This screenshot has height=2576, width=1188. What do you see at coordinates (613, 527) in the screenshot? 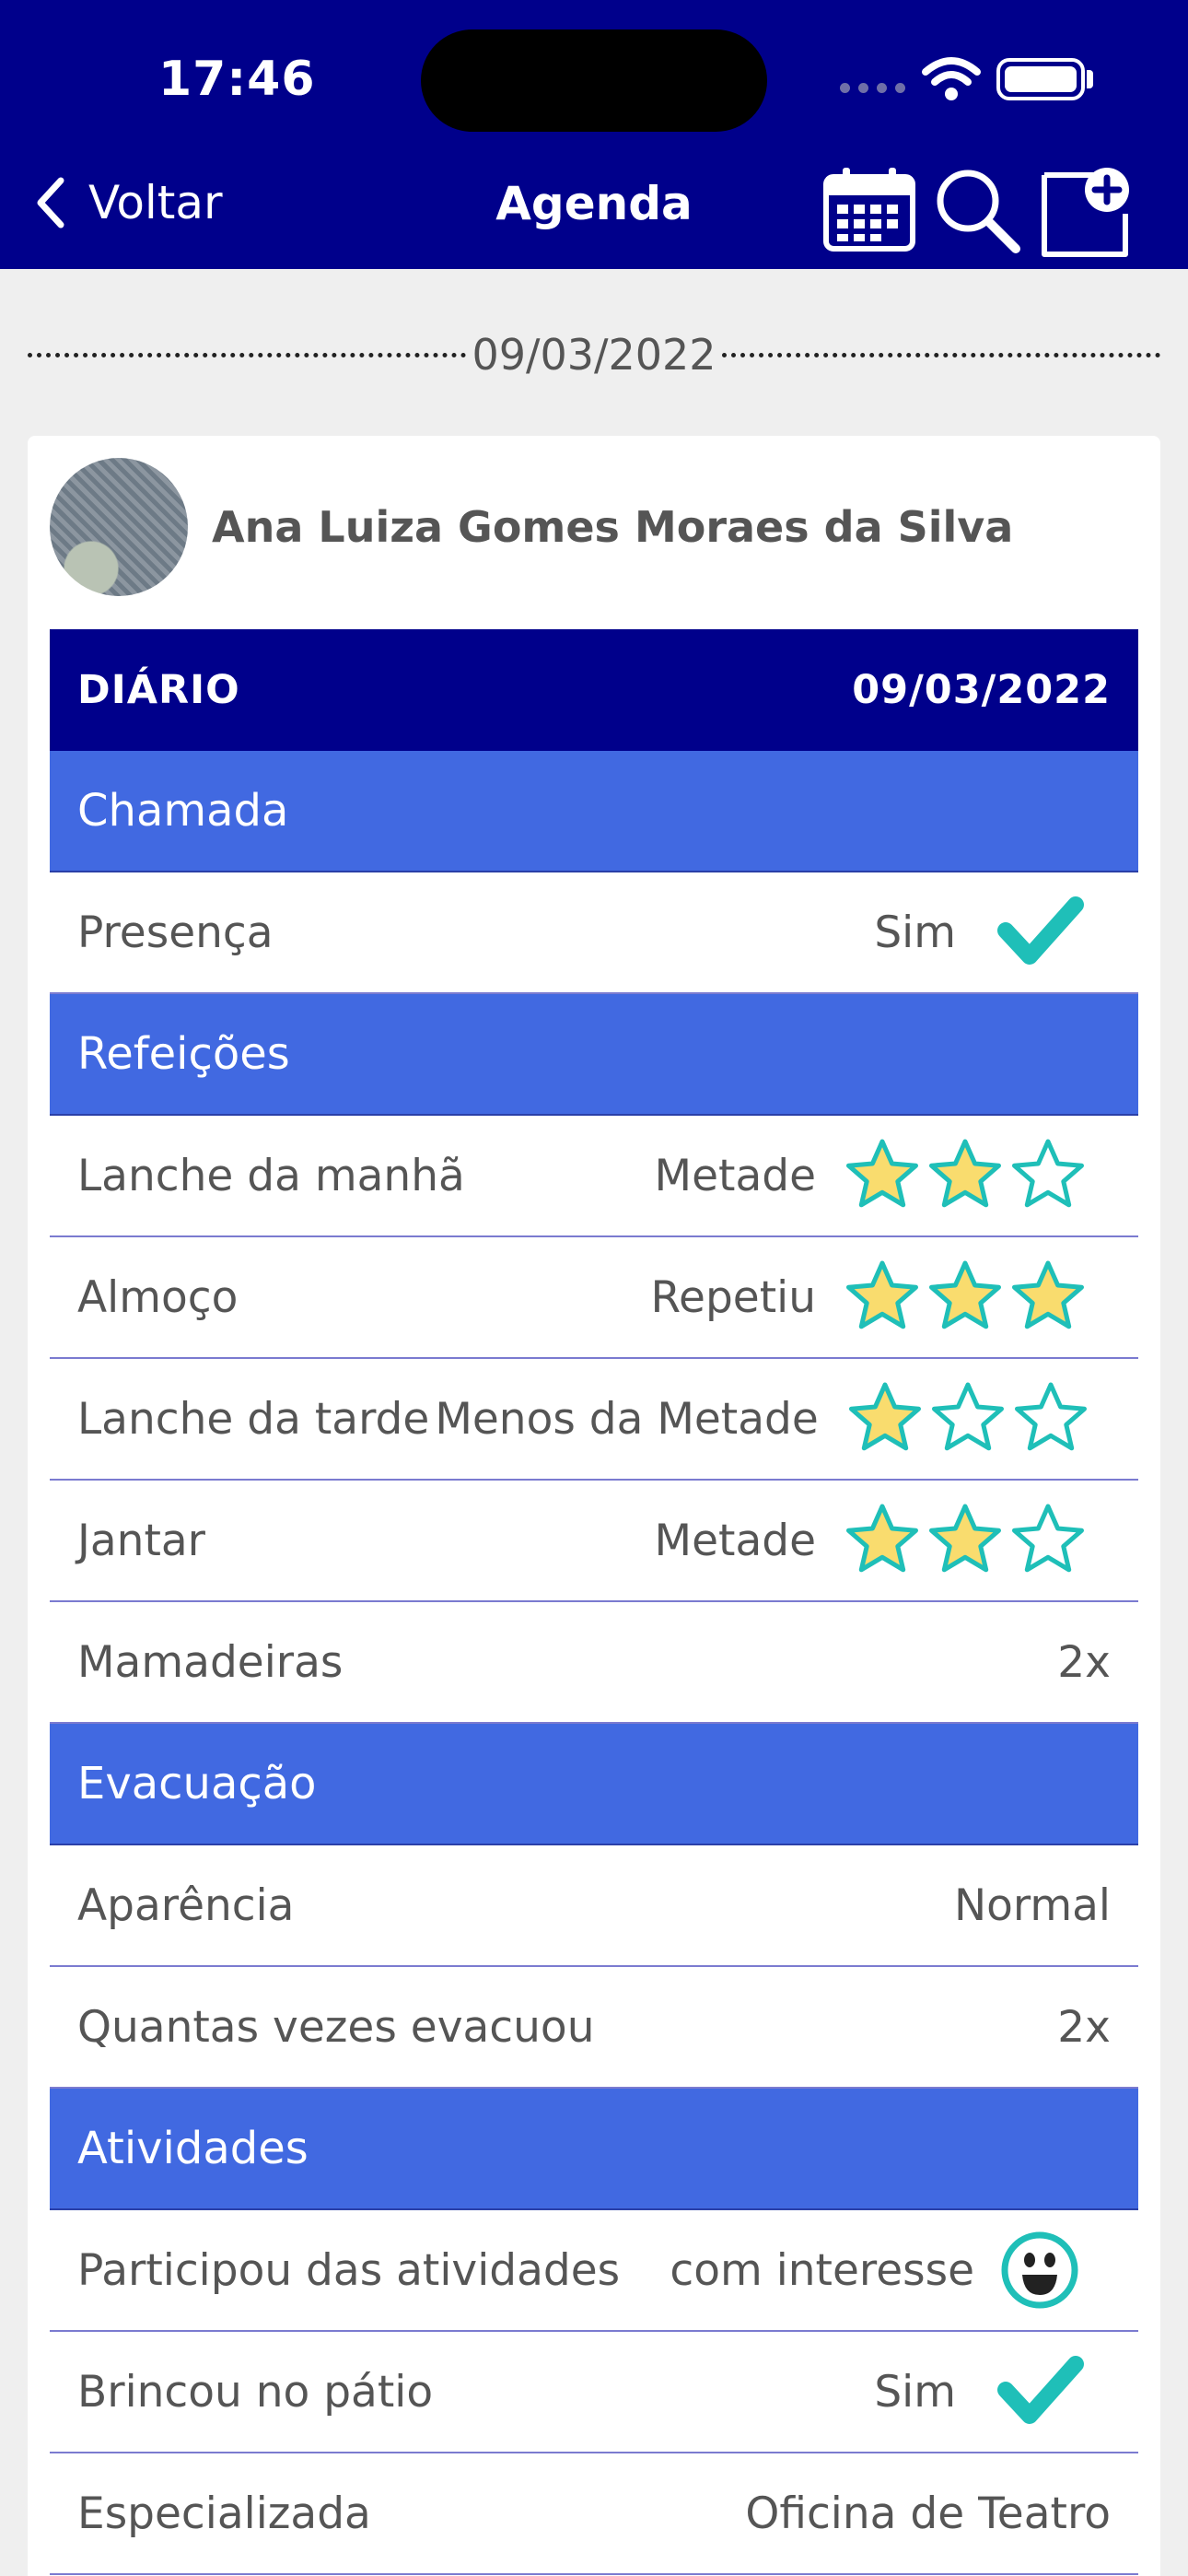
I see `student-name: Ana Luiza Gomes Moraes da Silva` at bounding box center [613, 527].